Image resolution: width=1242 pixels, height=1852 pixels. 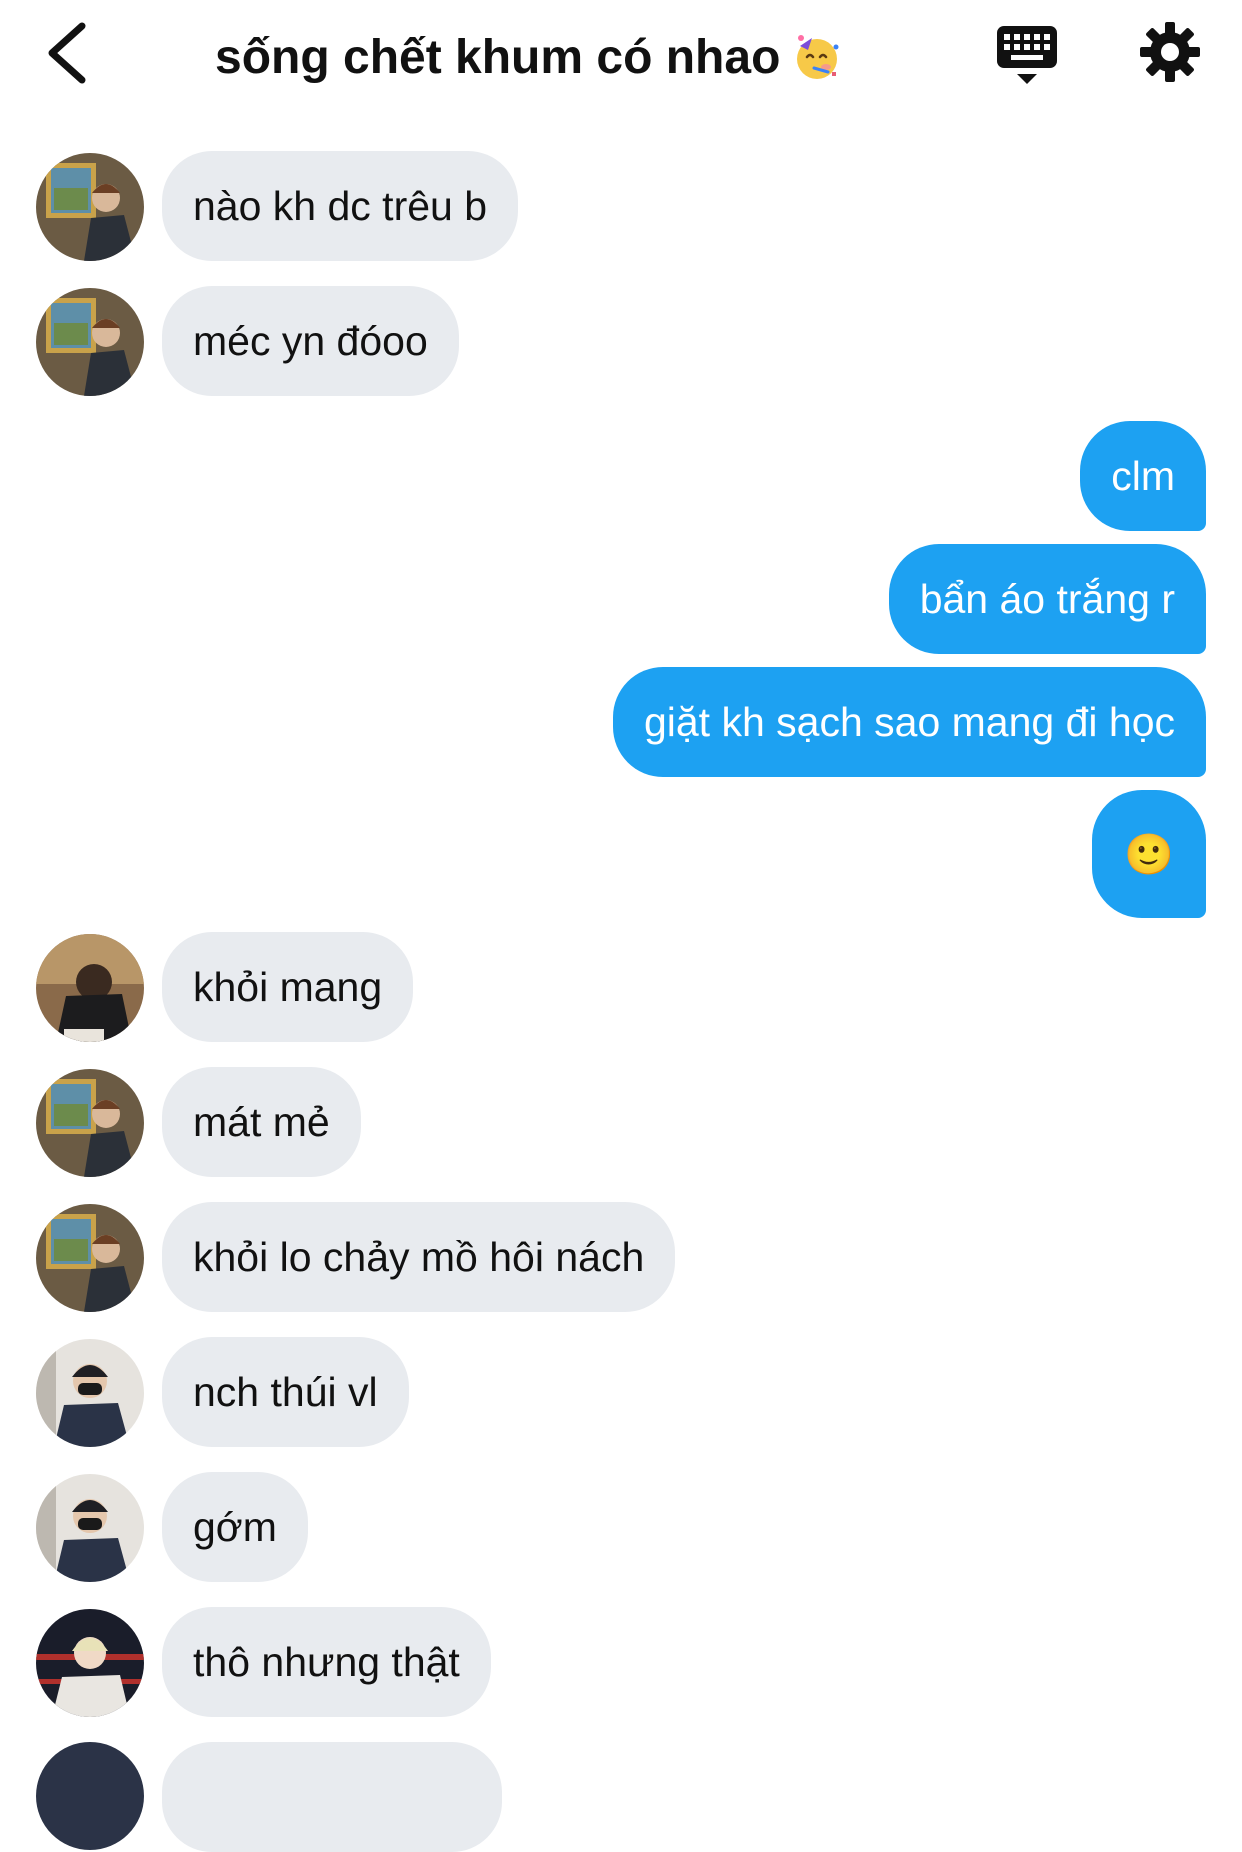 I want to click on message-text: 🙂, so click(x=1149, y=854).